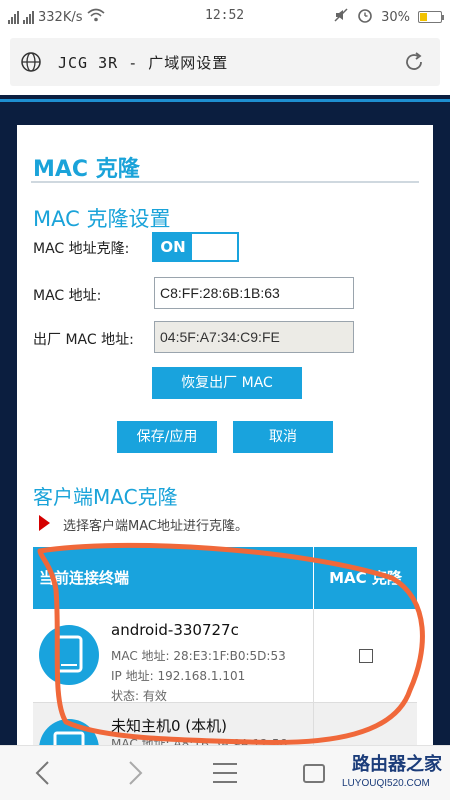  Describe the element at coordinates (69, 732) in the screenshot. I see `computer-device-icon` at that location.